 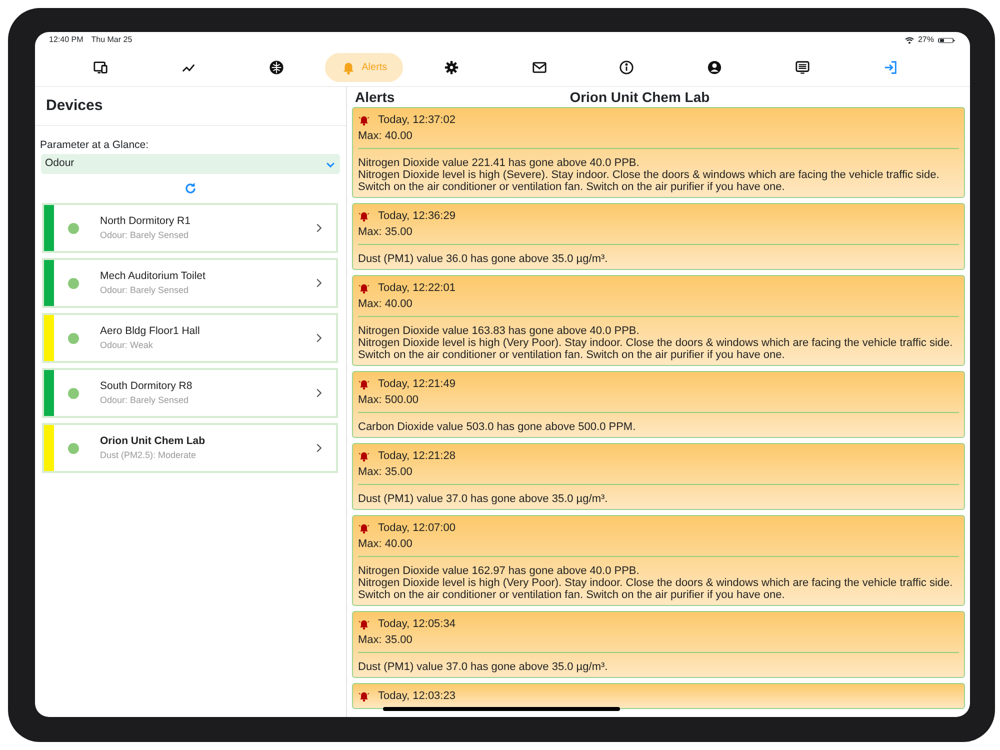 I want to click on alert-message: Nitrogen Dioxide level is high (Severe). Stay indoor. Close the doors & windows which are facing the vehicle traffic side. Switch on the air conditioner or ventilation fan. Switch on the air purifier if you have one., so click(x=649, y=181).